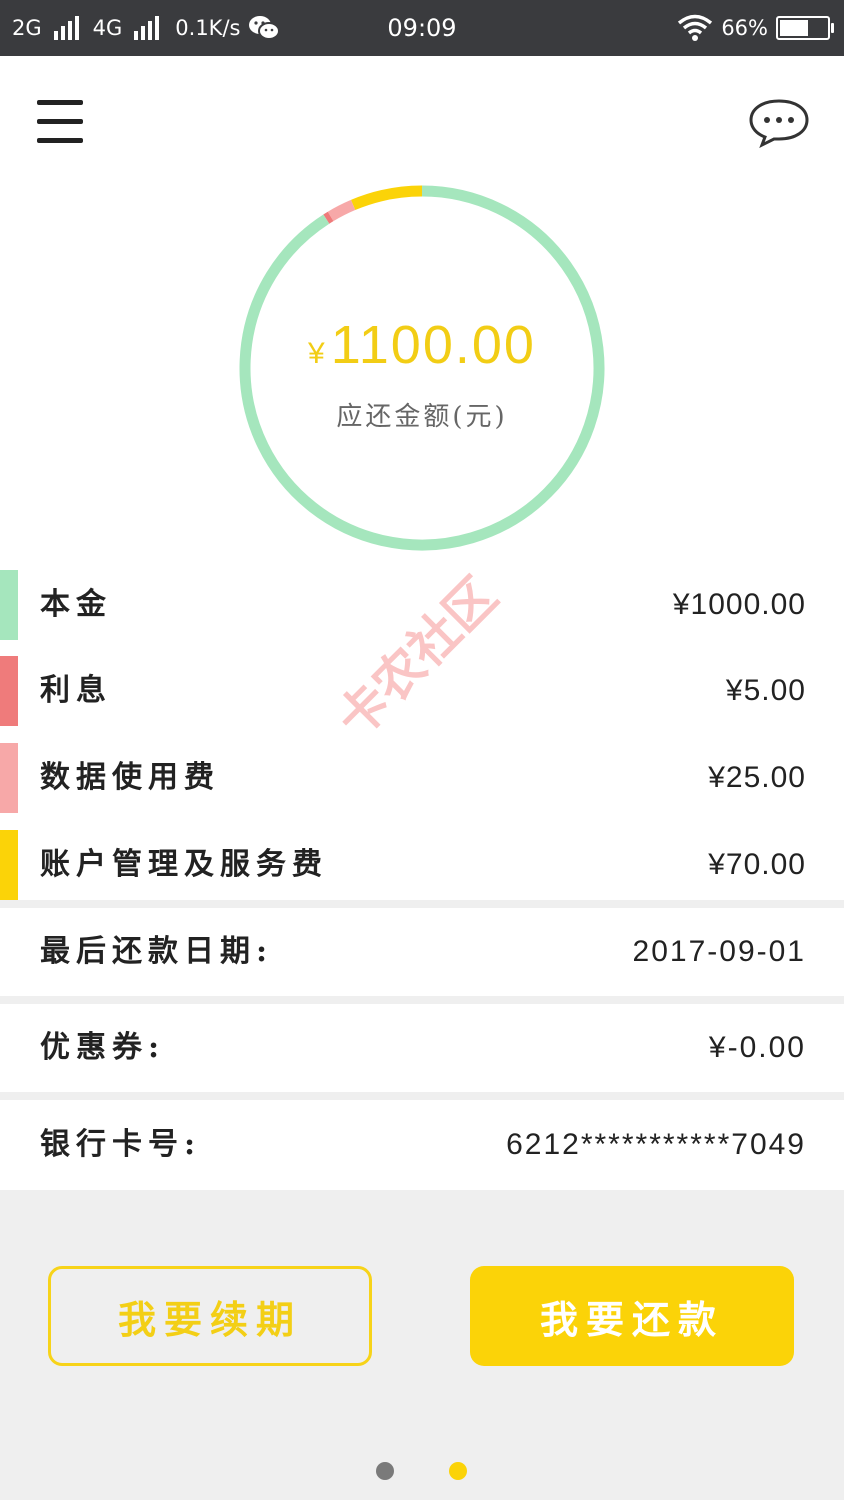  What do you see at coordinates (695, 27) in the screenshot?
I see `wifi-icon` at bounding box center [695, 27].